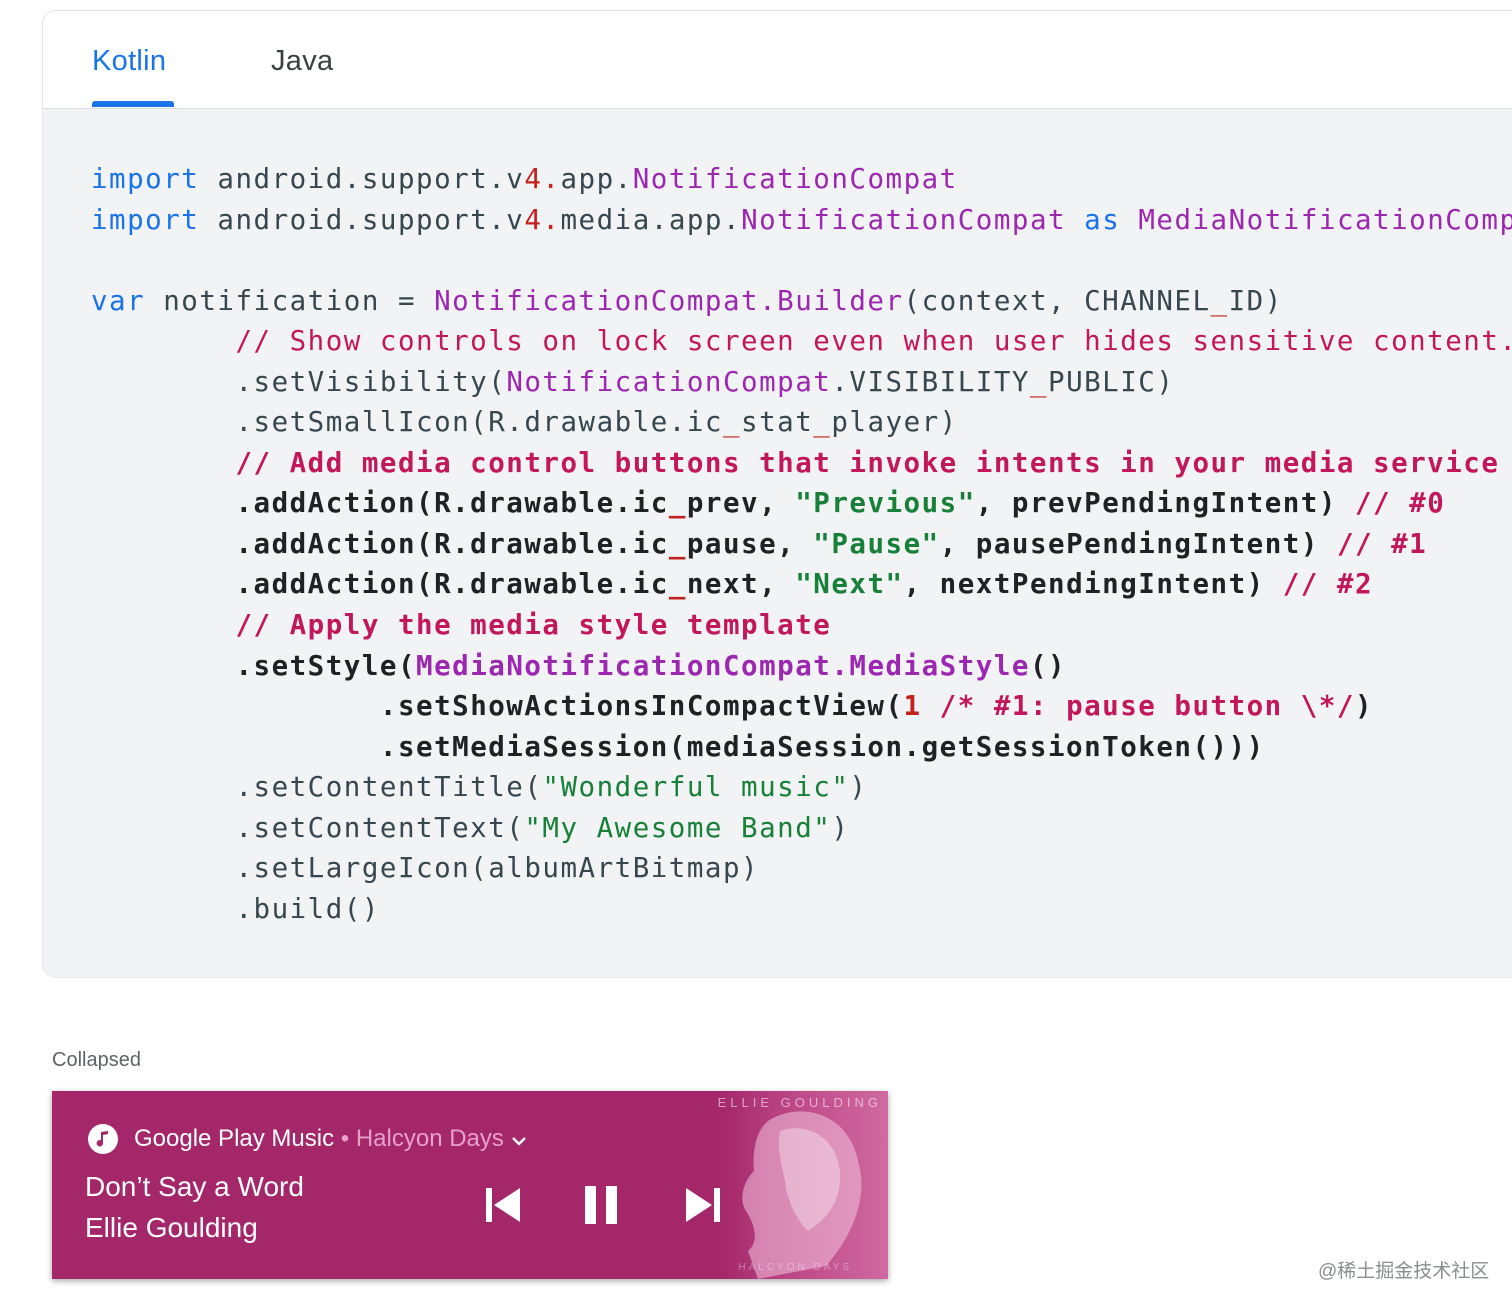 This screenshot has height=1312, width=1512. What do you see at coordinates (876, 543) in the screenshot?
I see `code-string: "Pause"` at bounding box center [876, 543].